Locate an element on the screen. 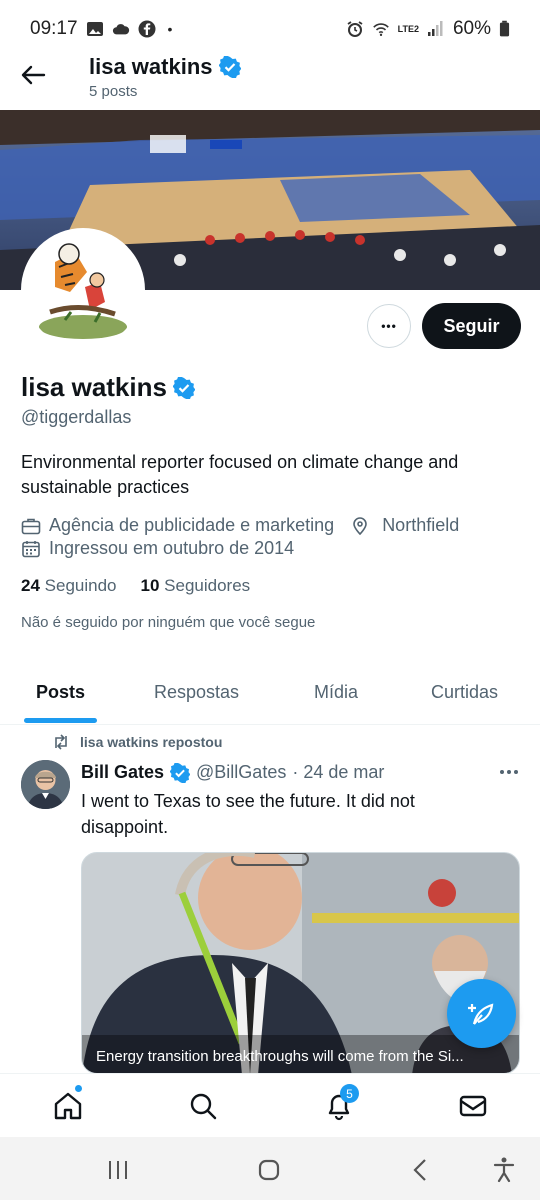  briefcase-icon is located at coordinates (31, 526).